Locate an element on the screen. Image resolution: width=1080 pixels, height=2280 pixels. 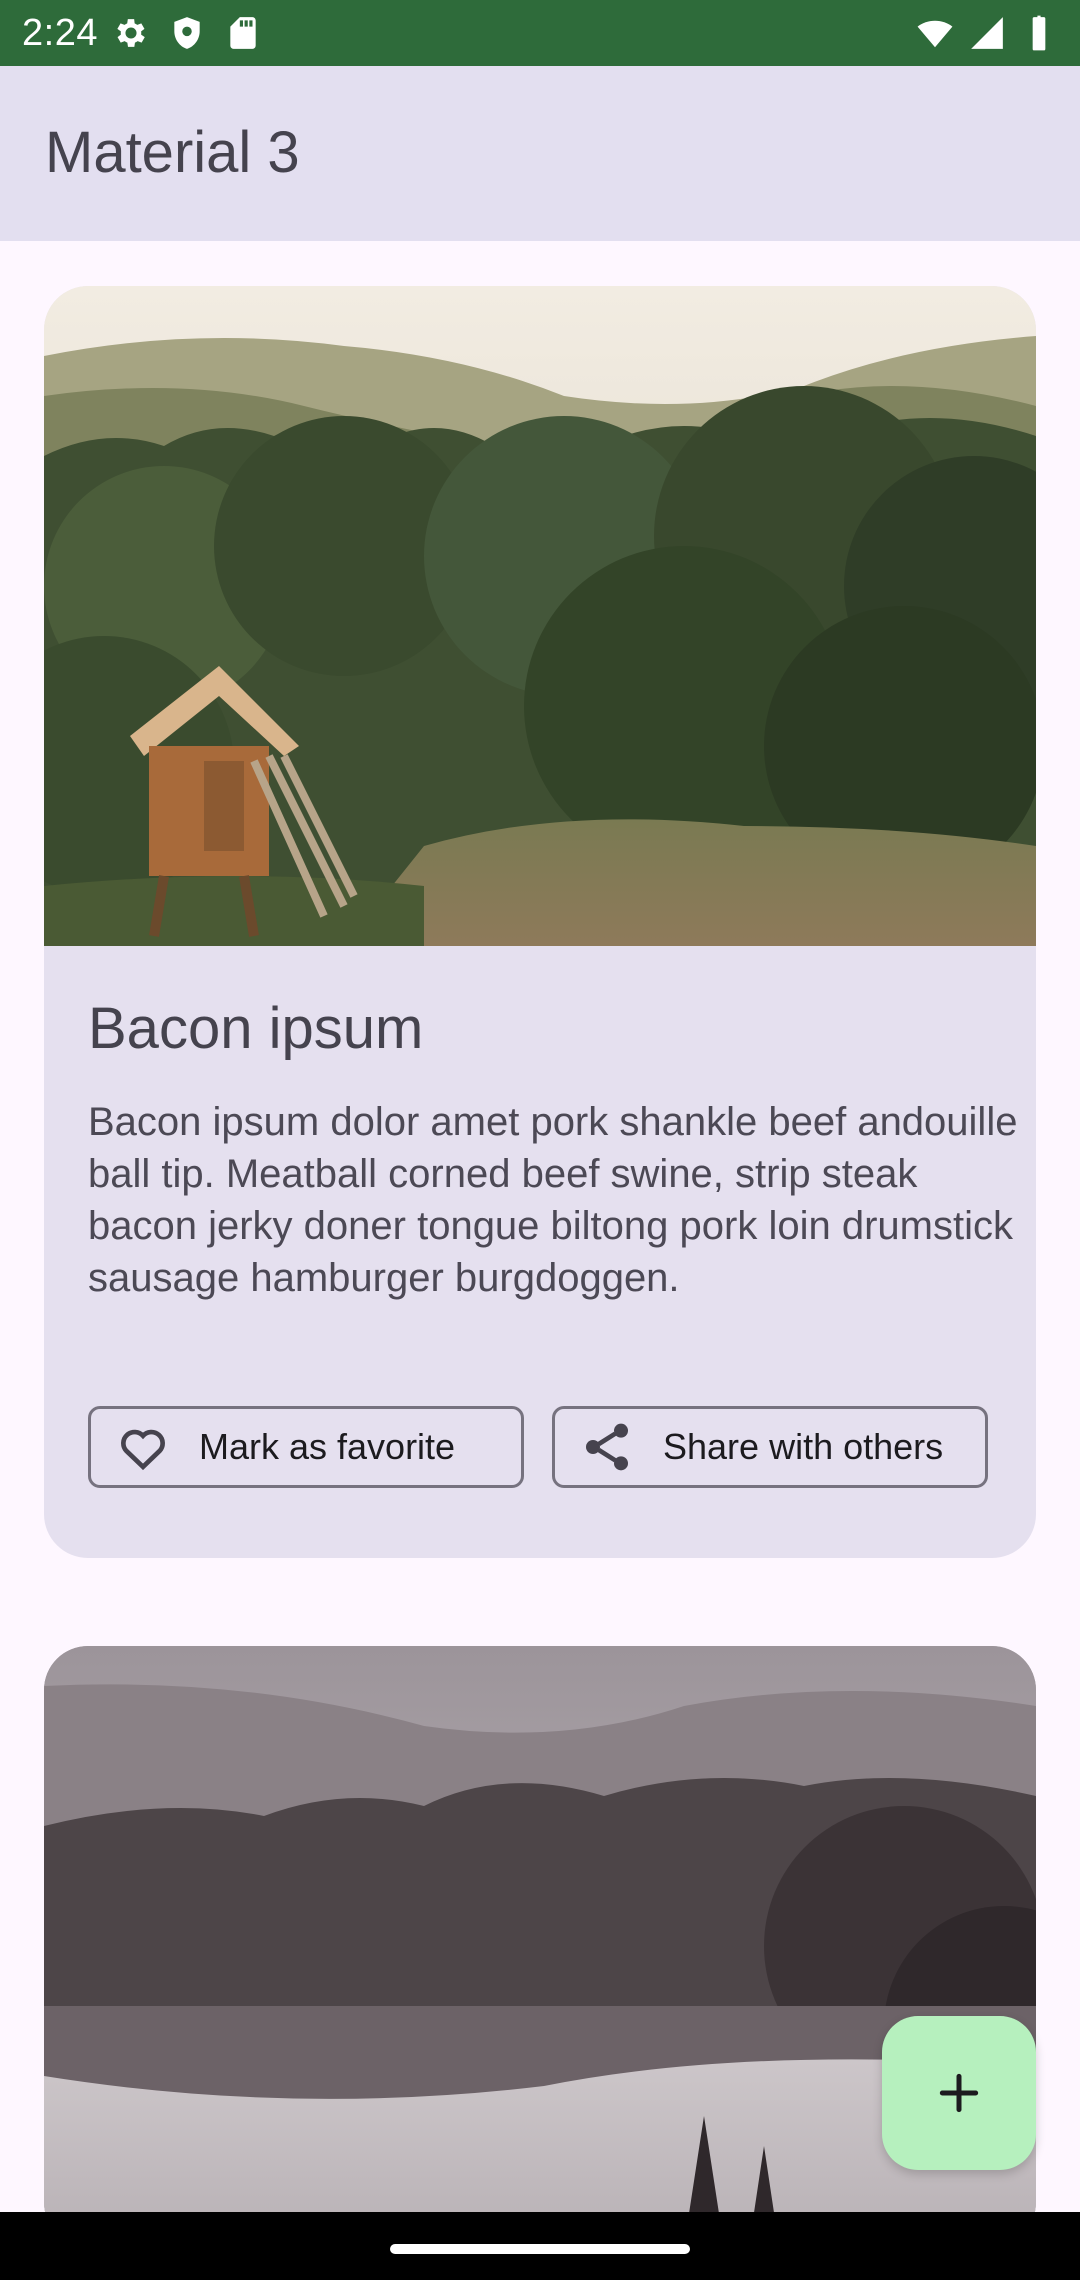
add-fab is located at coordinates (959, 2093).